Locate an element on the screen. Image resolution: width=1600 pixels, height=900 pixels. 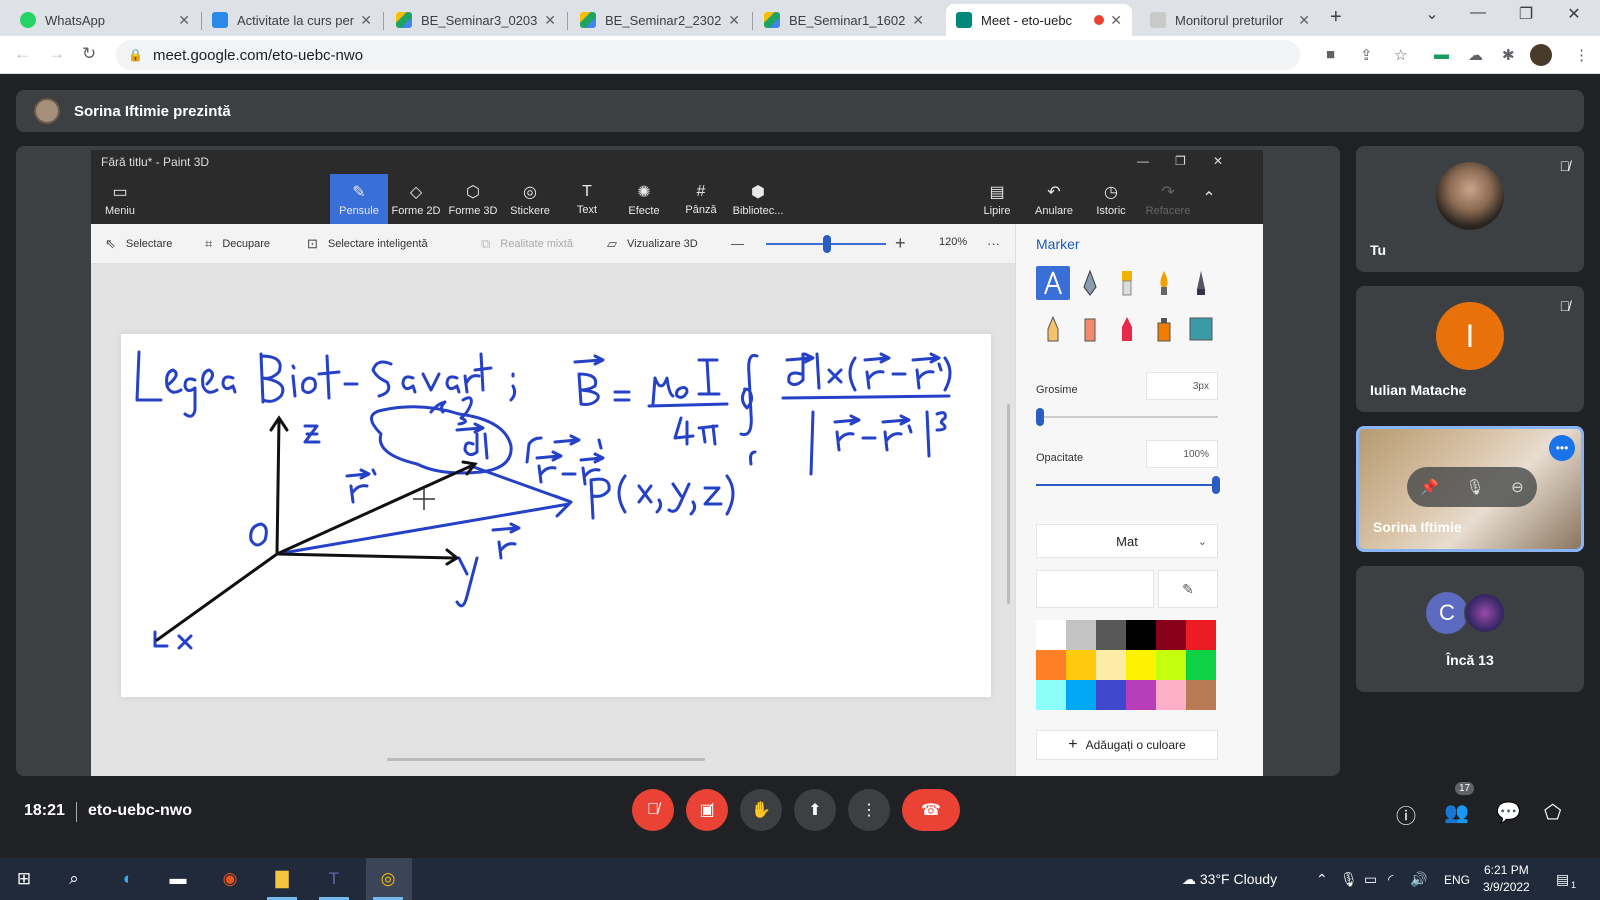
tab-whatsapp: WhatsApp ✕ is located at coordinates (105, 20).